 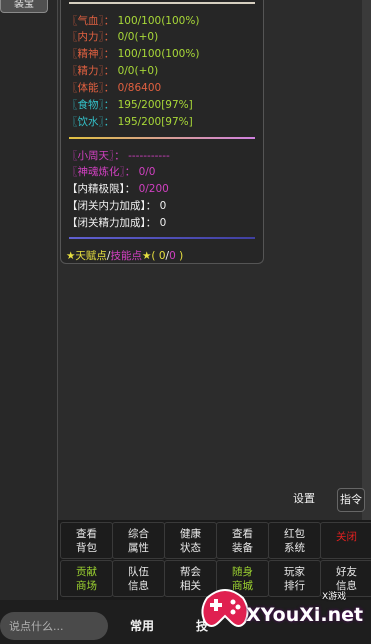 I want to click on common-phrases-button: 常用, so click(x=142, y=625).